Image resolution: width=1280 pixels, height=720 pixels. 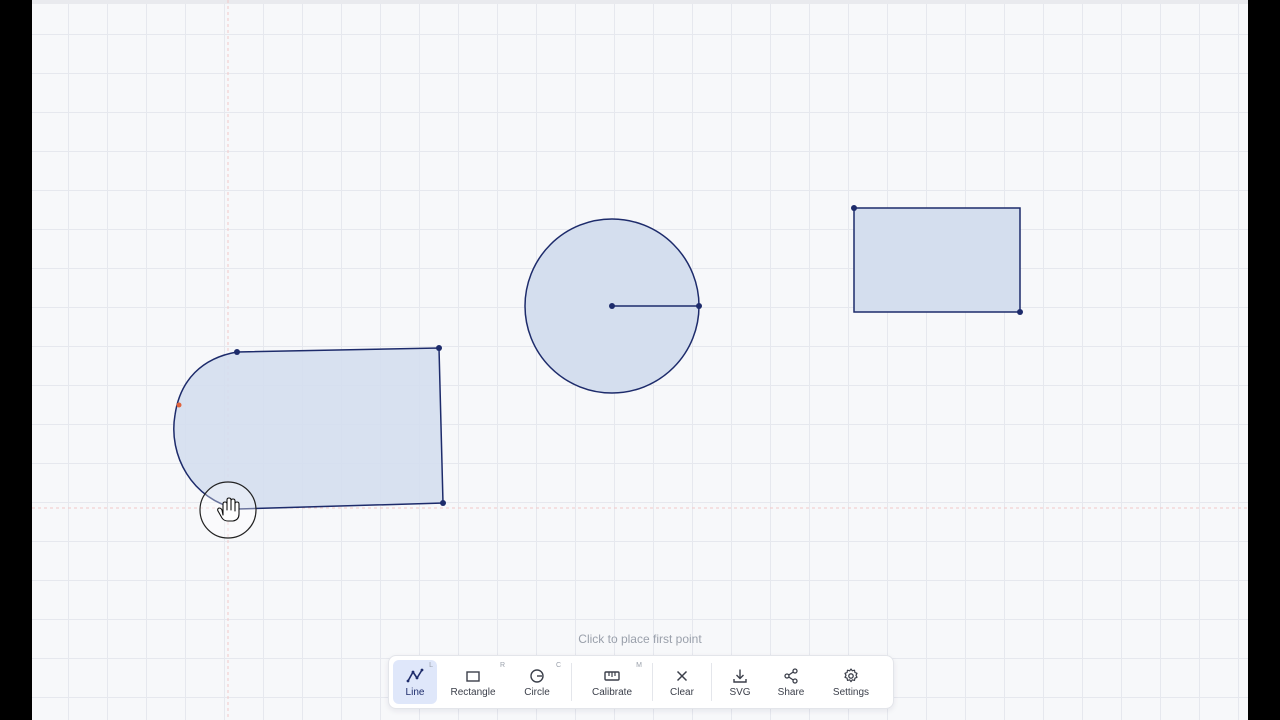 I want to click on shortcut-key: C, so click(x=558, y=665).